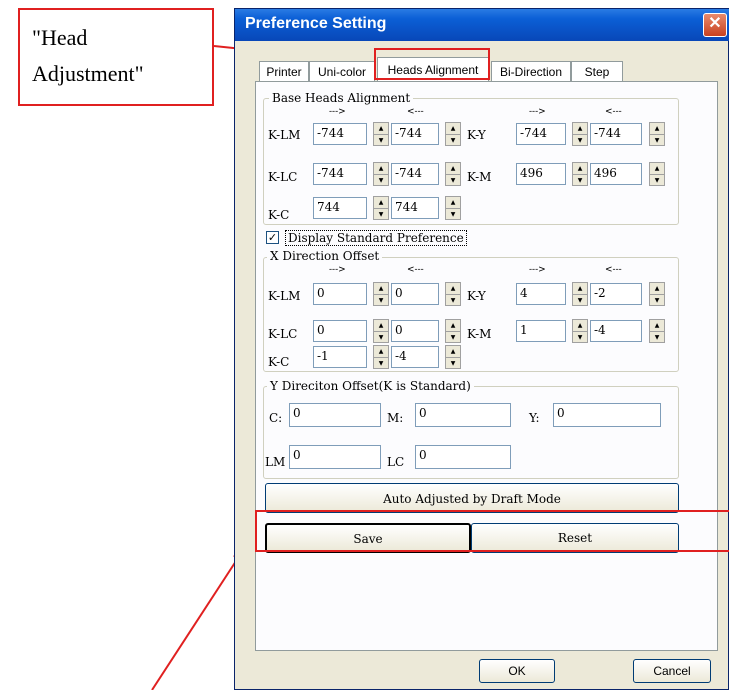  I want to click on ok-button: OK, so click(517, 671).